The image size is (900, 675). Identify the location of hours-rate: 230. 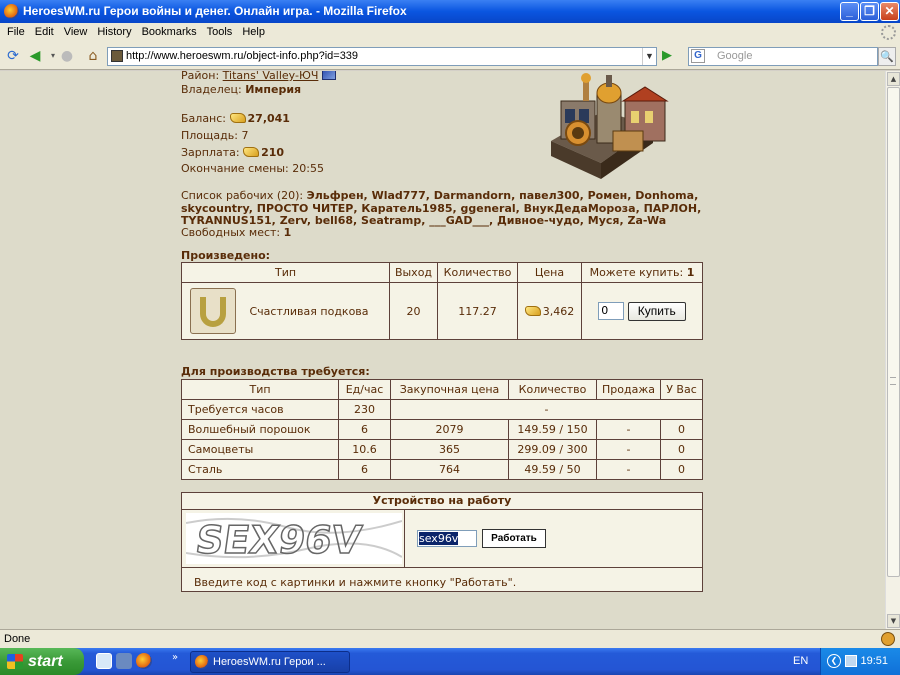
(364, 409).